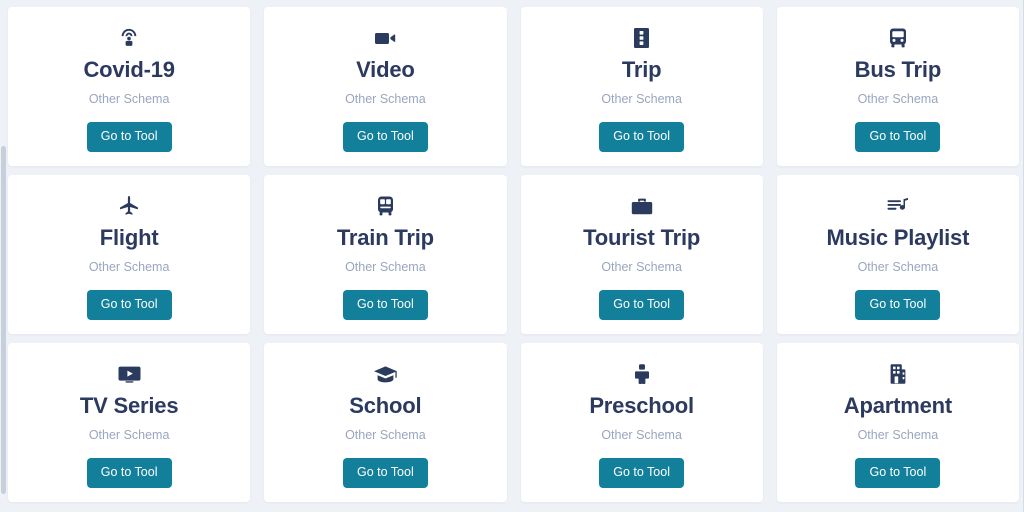 This screenshot has height=512, width=1024. Describe the element at coordinates (897, 86) in the screenshot. I see `schema-card: Bus Trip Other Schema Go to Tool` at that location.